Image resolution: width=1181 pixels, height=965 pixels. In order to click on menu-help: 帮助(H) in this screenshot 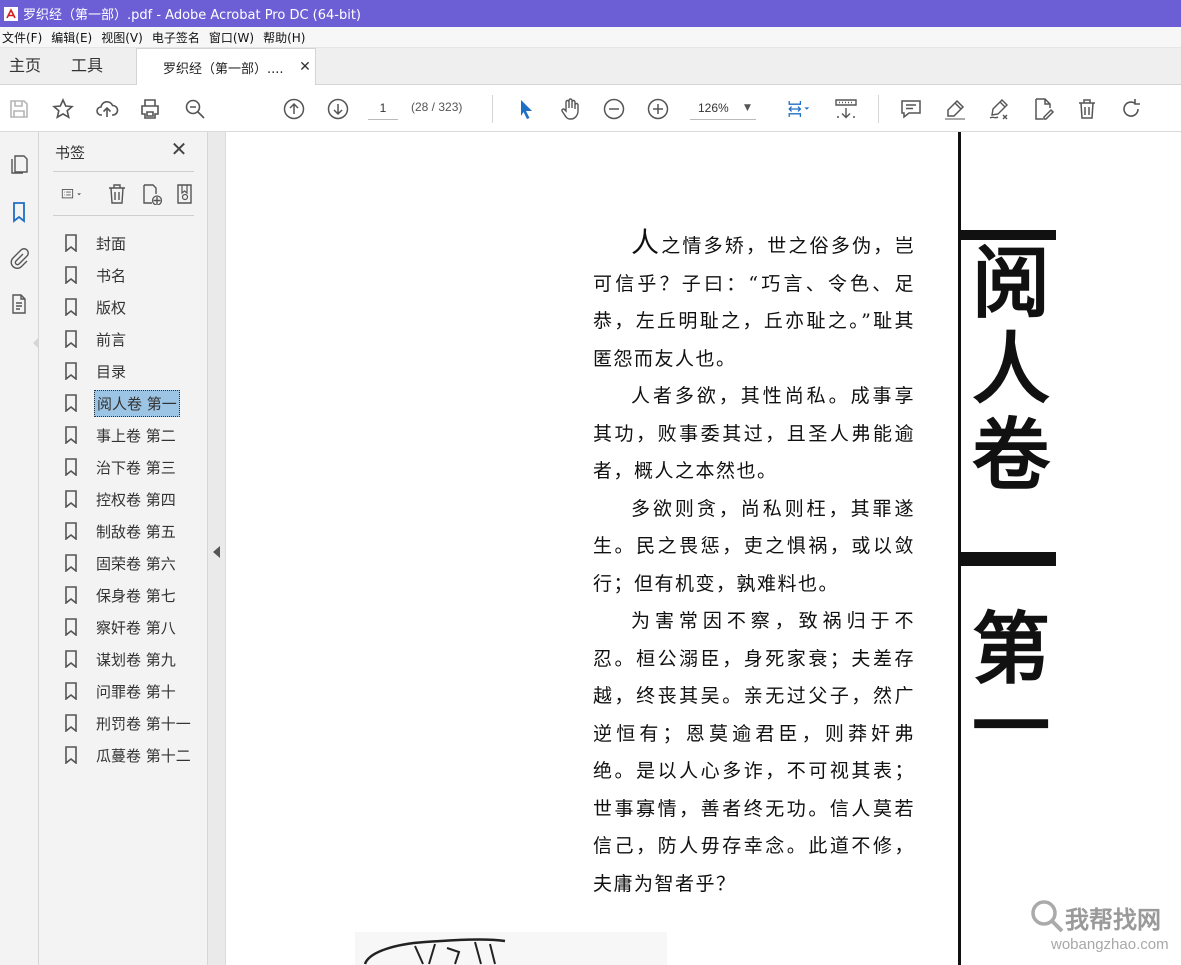, I will do `click(286, 37)`.